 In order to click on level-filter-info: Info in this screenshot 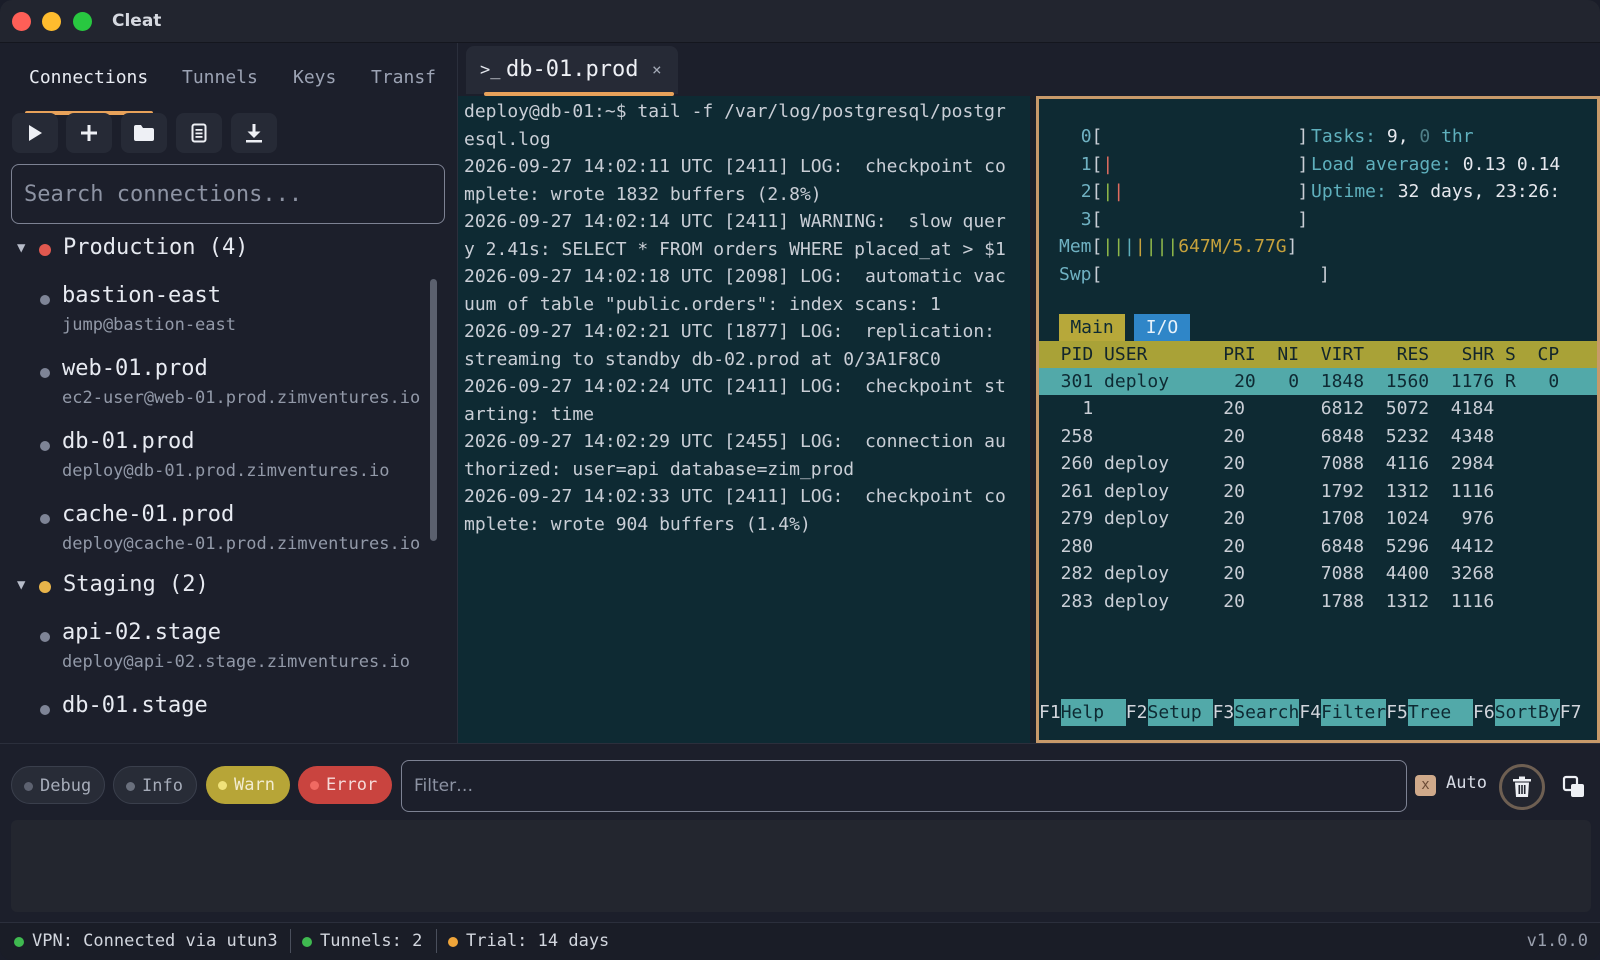, I will do `click(155, 785)`.